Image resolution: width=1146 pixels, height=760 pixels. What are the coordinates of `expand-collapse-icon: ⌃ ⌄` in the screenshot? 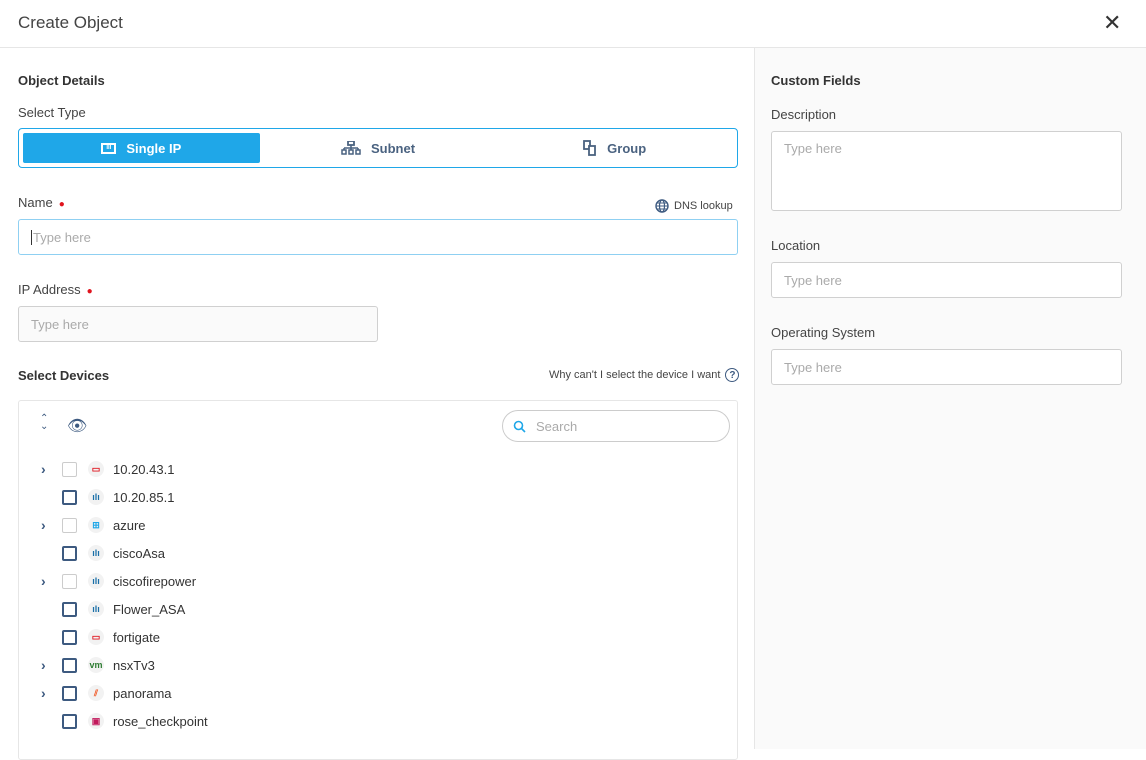 It's located at (44, 423).